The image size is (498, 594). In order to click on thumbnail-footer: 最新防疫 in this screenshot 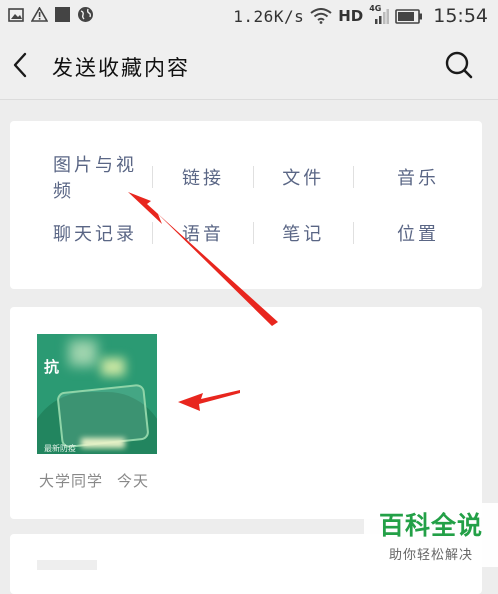, I will do `click(60, 448)`.